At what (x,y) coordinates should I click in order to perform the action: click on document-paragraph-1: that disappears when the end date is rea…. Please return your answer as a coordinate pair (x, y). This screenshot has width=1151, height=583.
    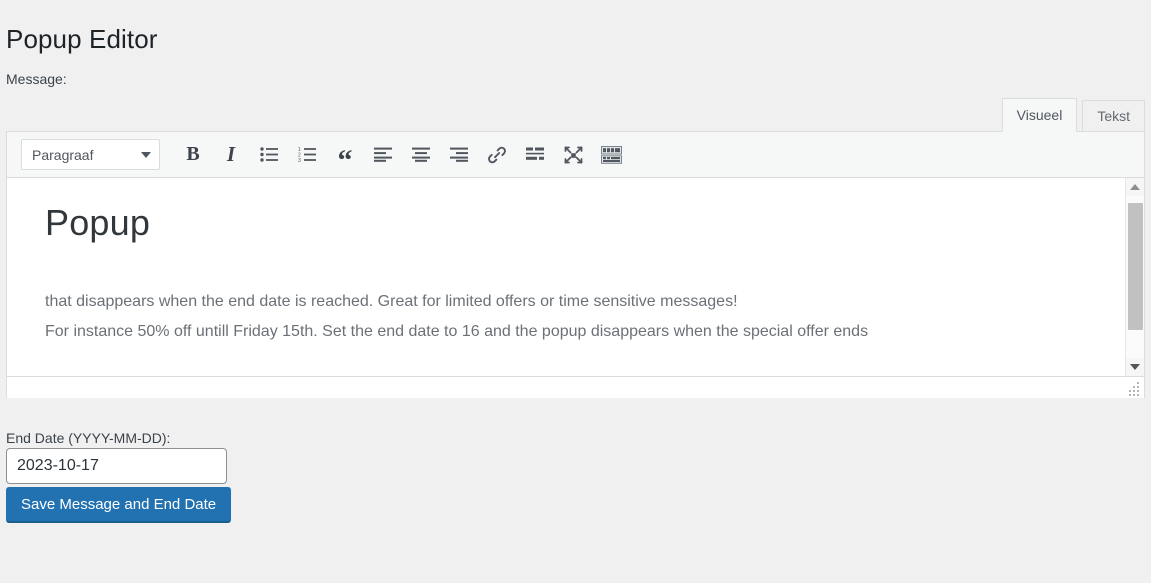
    Looking at the image, I should click on (391, 301).